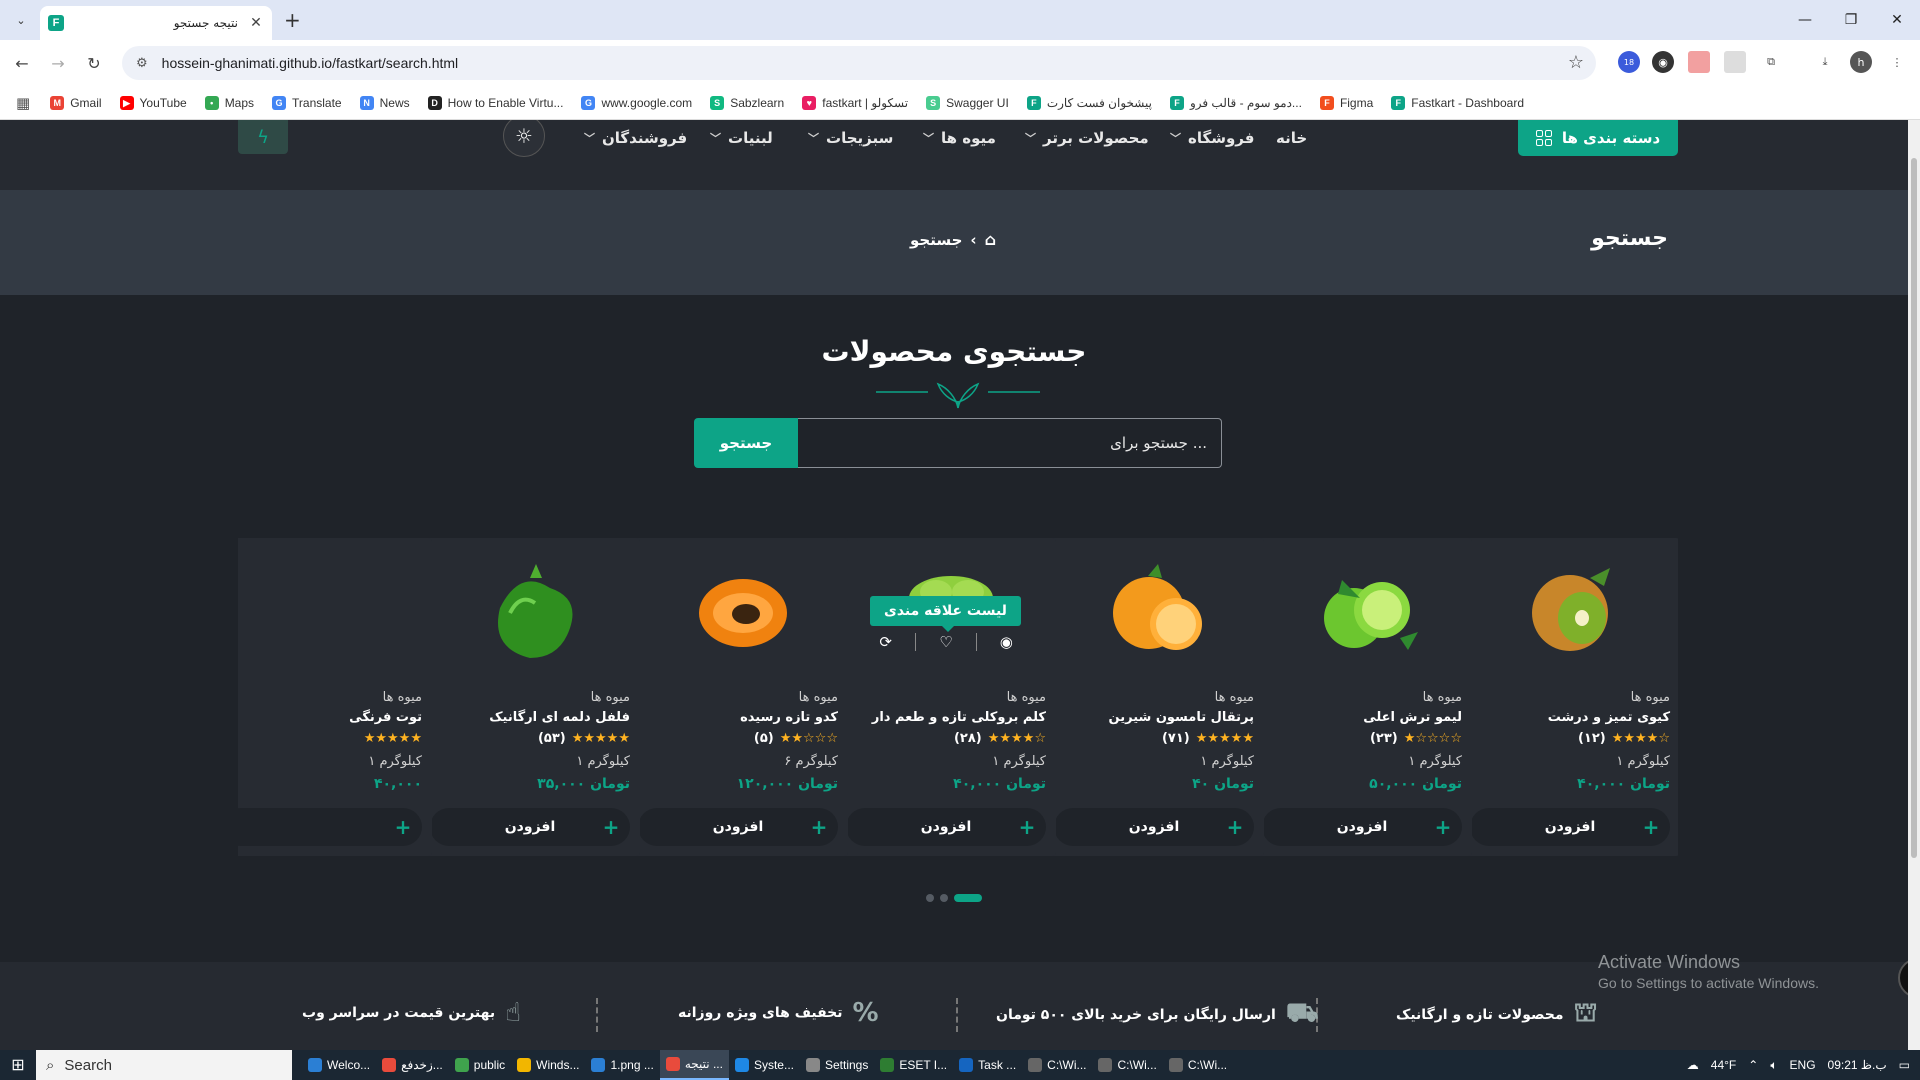 The width and height of the screenshot is (1920, 1080). I want to click on profile-avatar: h, so click(1861, 62).